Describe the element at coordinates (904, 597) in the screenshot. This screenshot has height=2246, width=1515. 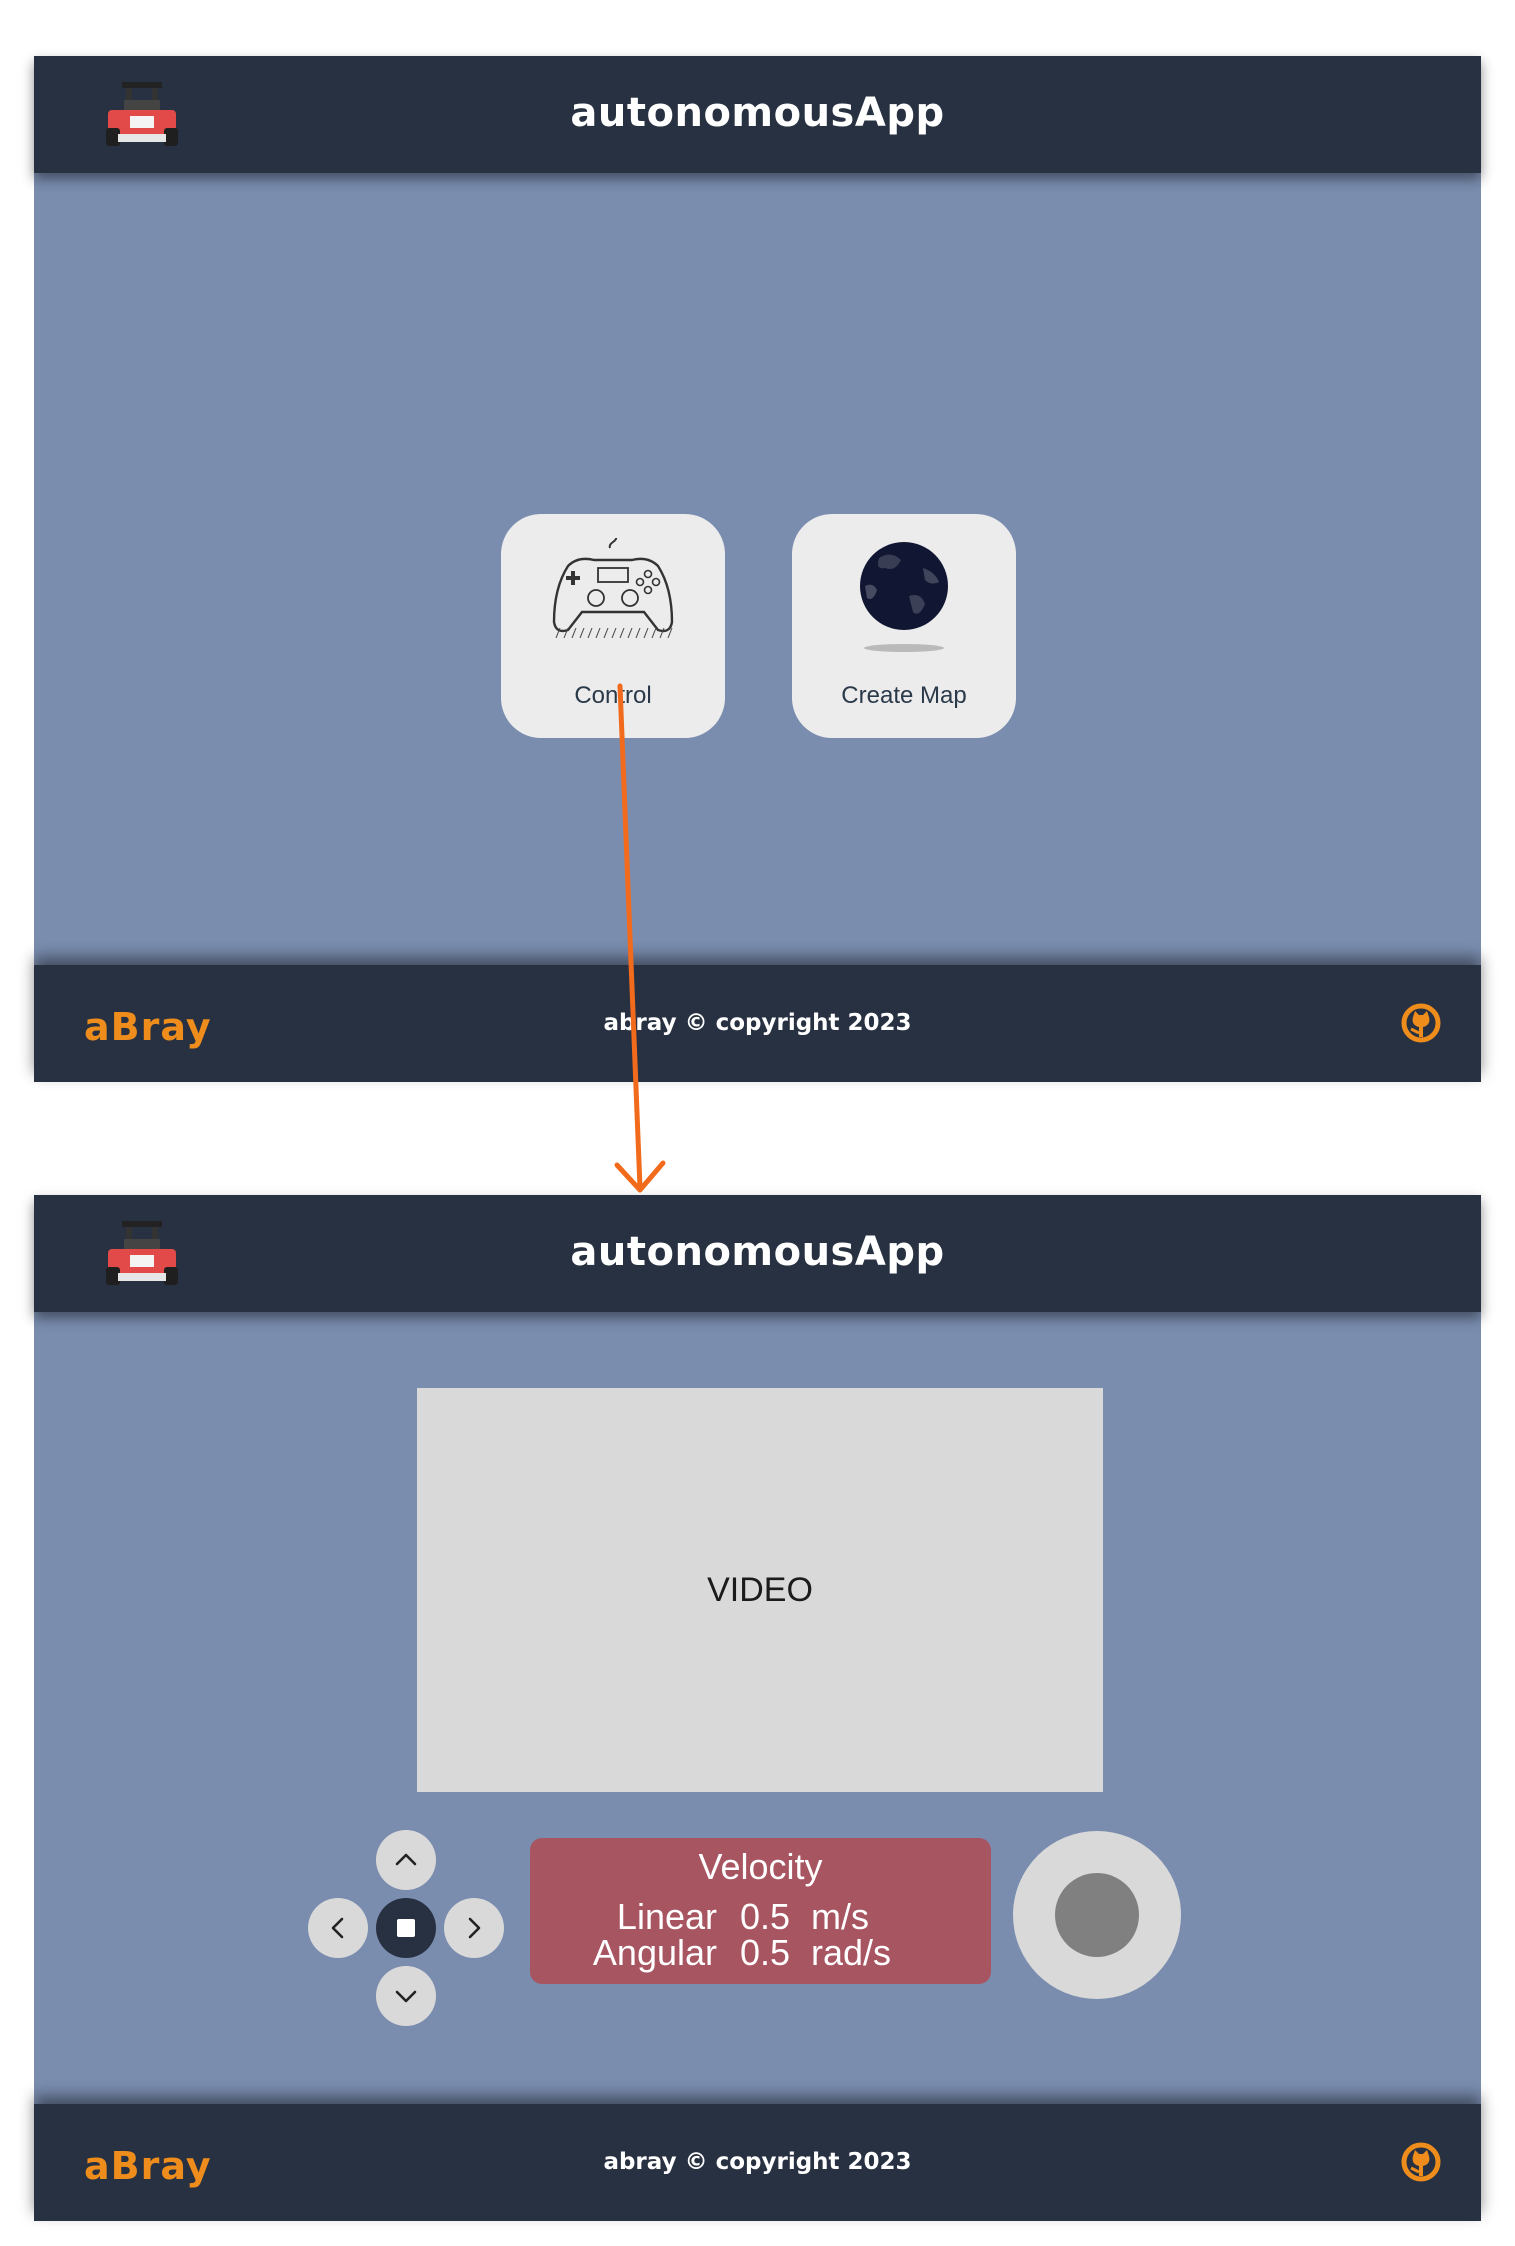
I see `globe-icon` at that location.